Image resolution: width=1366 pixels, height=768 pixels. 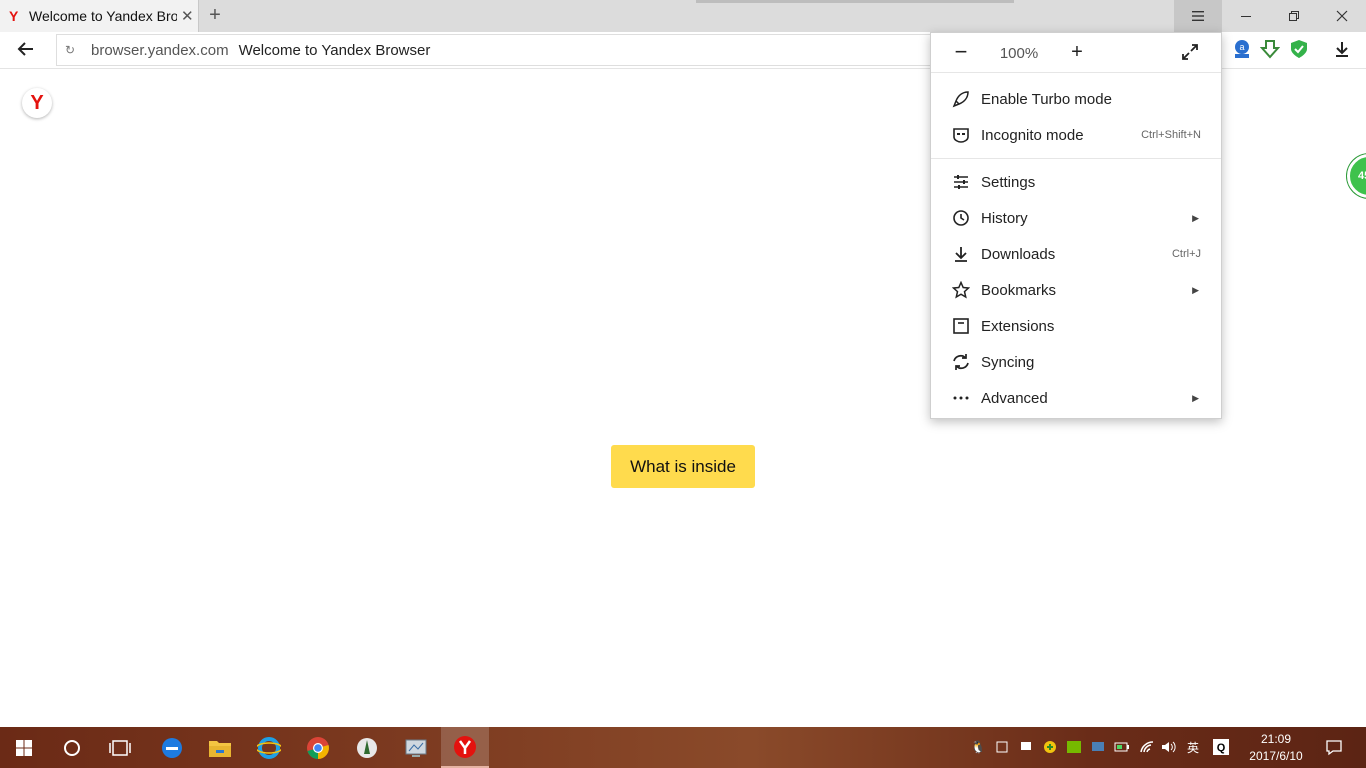 I want to click on tray-icon-q: Q, so click(x=1221, y=747).